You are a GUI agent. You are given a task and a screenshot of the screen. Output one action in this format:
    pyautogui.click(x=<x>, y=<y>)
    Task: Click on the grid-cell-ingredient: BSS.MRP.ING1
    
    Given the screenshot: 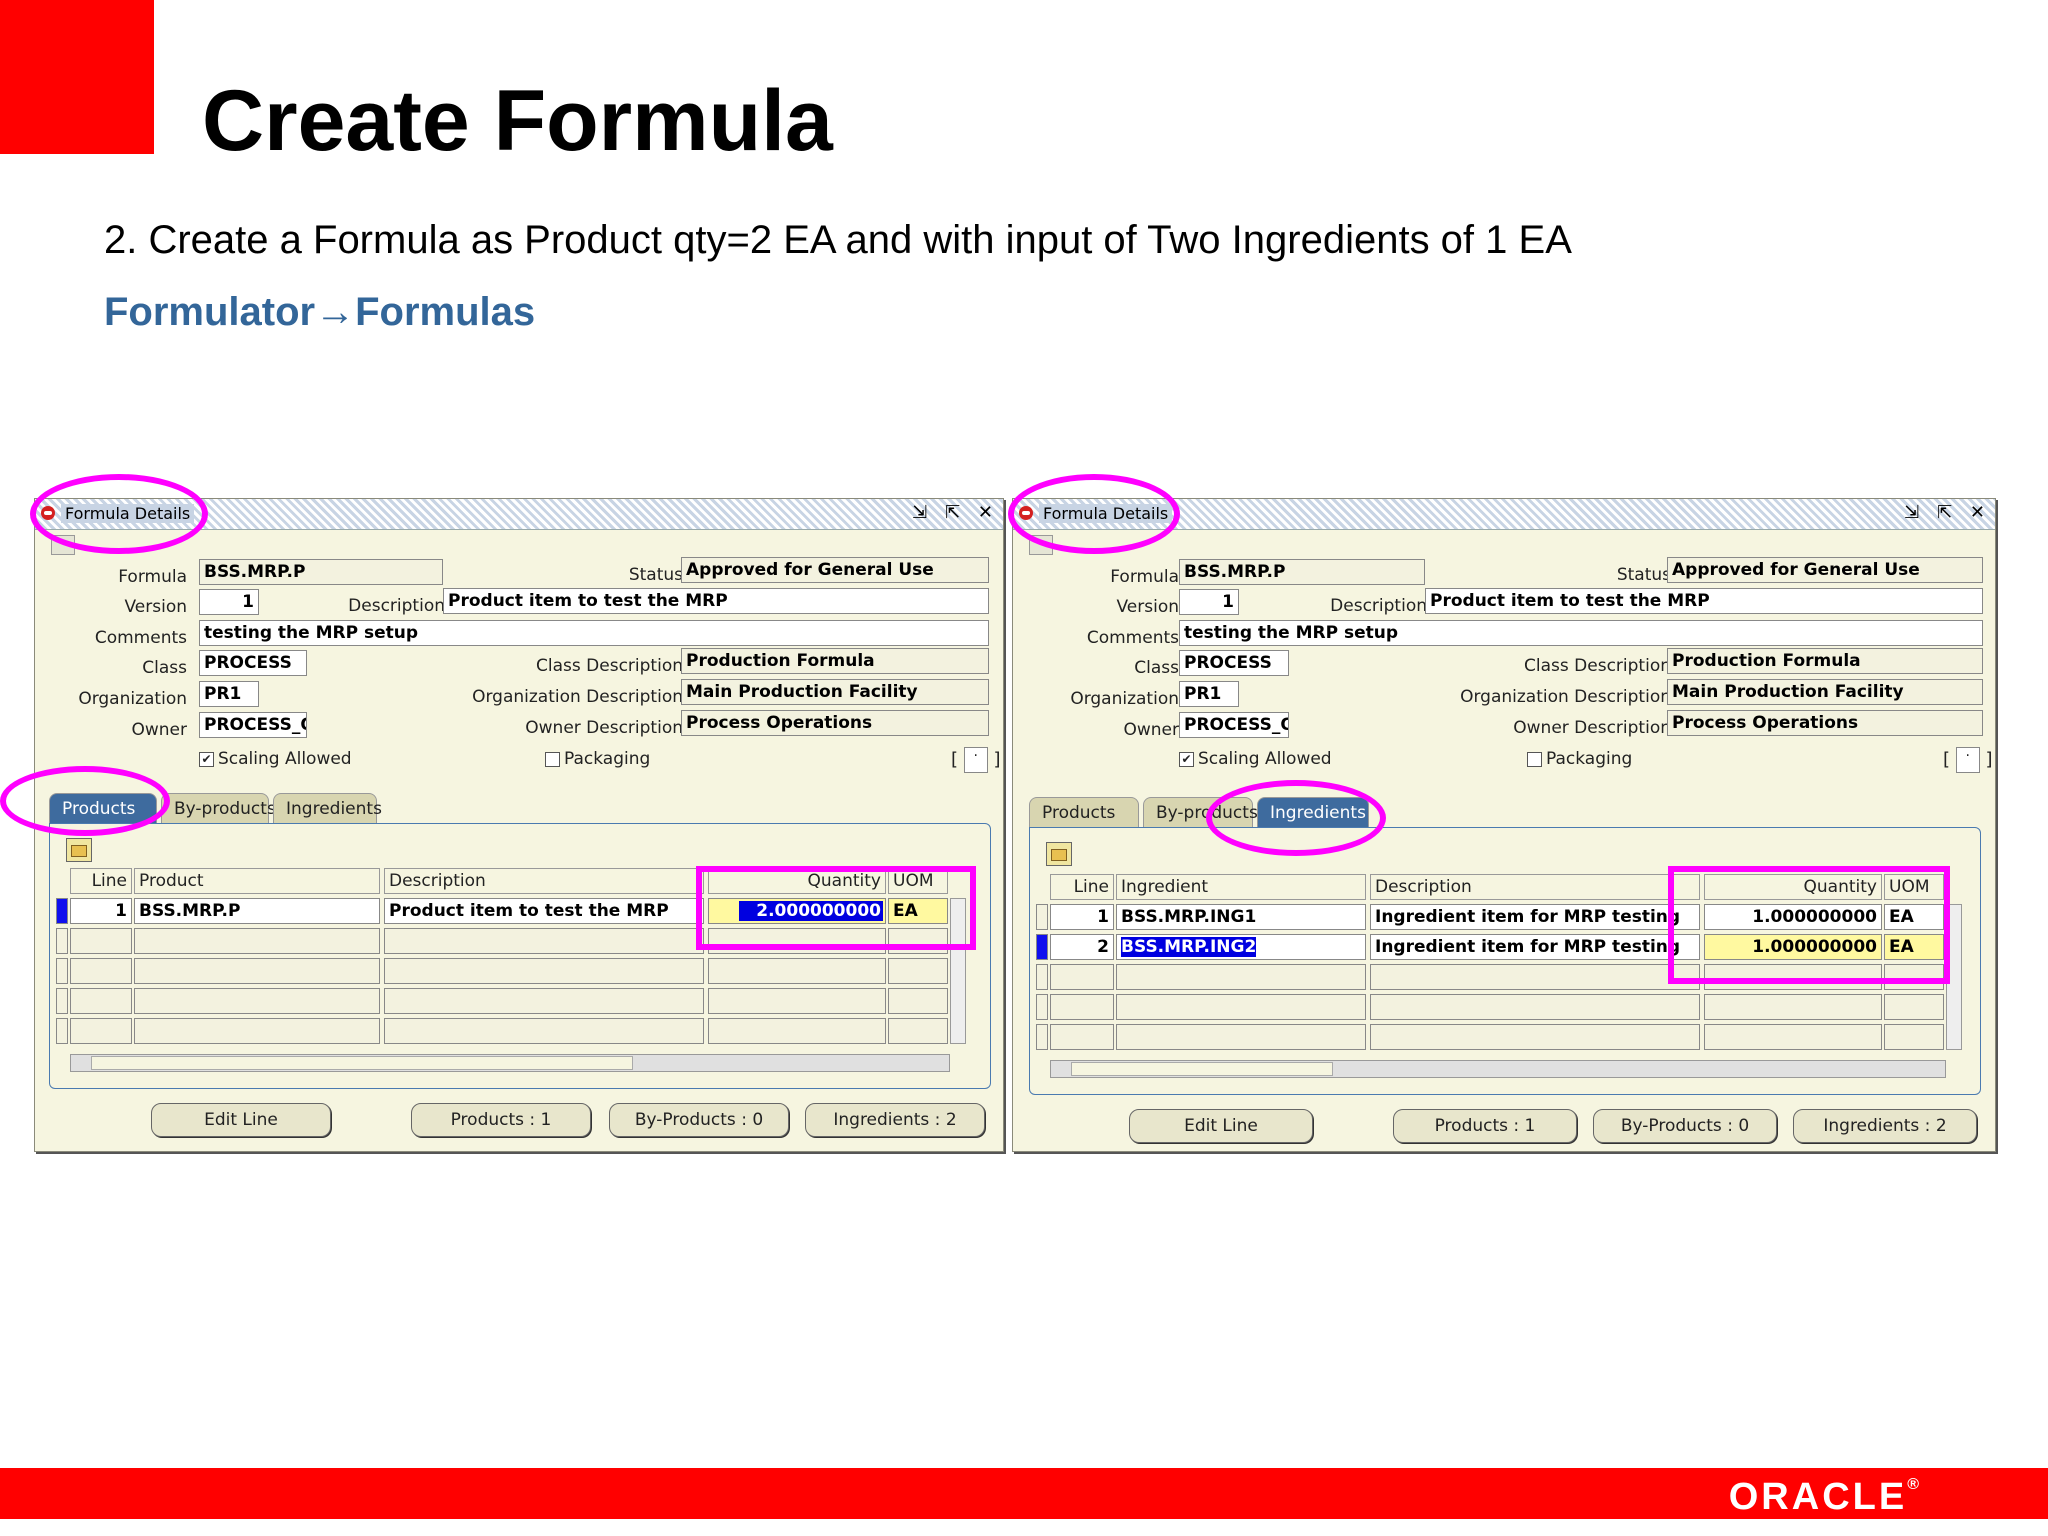 What is the action you would take?
    pyautogui.click(x=1241, y=917)
    